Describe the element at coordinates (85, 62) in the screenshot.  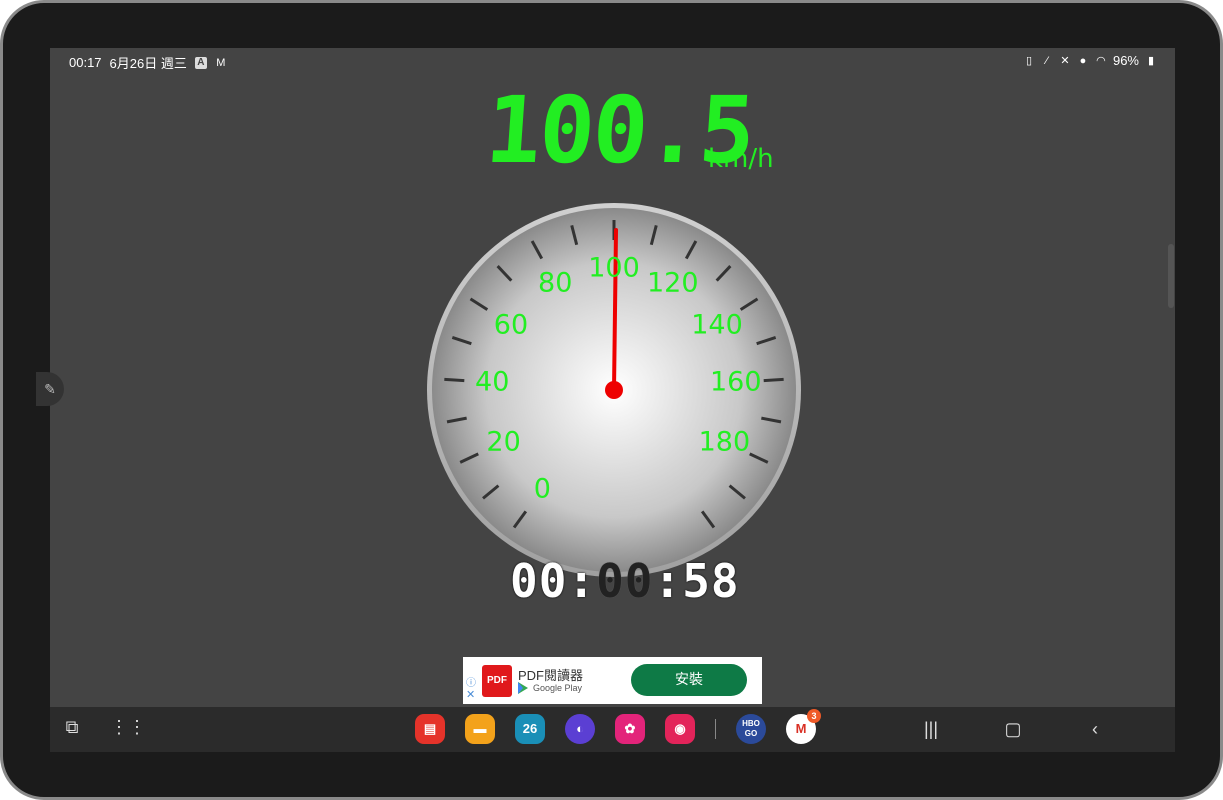
I see `status-time: 00:17` at that location.